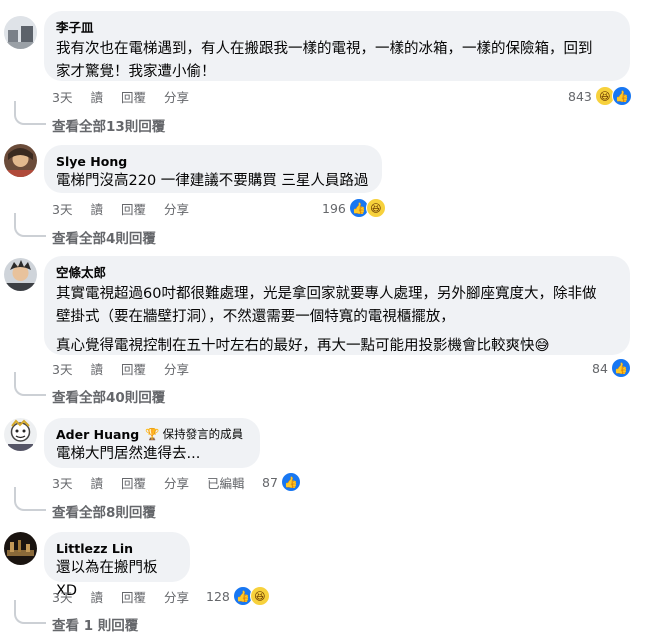  Describe the element at coordinates (354, 208) in the screenshot. I see `reaction-summary: 196 👍 😆` at that location.